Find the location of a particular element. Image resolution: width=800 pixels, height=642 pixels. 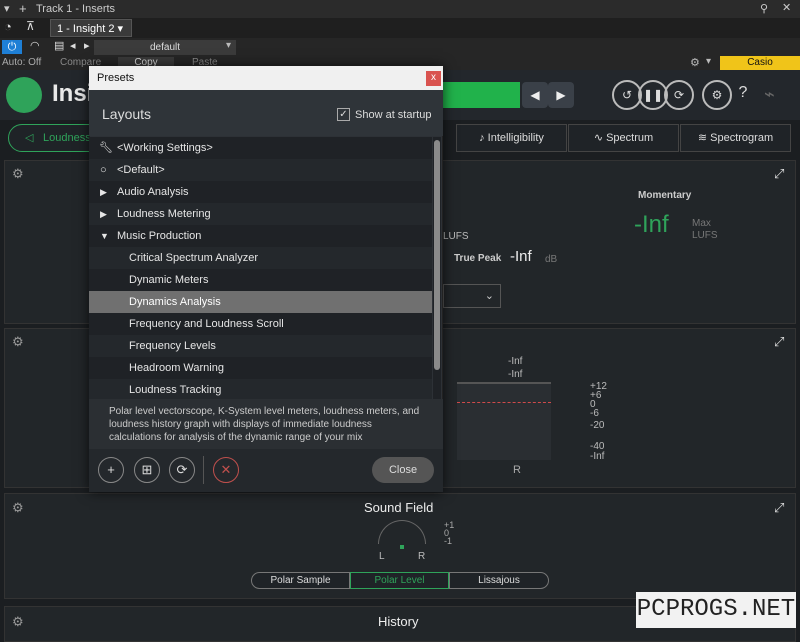

help-icon: ? is located at coordinates (743, 95).